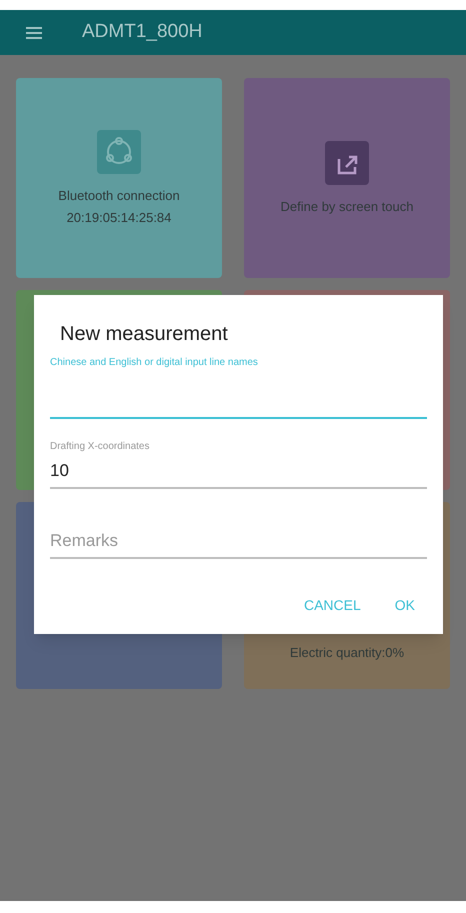 Image resolution: width=466 pixels, height=913 pixels. What do you see at coordinates (142, 32) in the screenshot?
I see `app-title: ADMT1_800H` at bounding box center [142, 32].